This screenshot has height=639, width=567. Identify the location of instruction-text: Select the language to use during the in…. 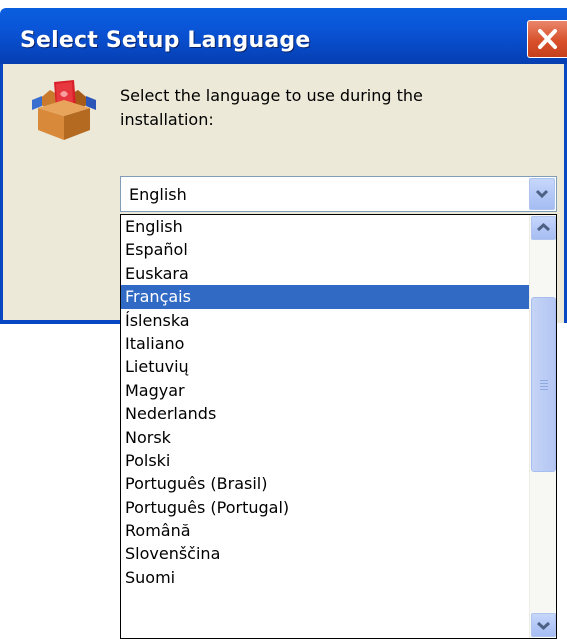
(271, 107).